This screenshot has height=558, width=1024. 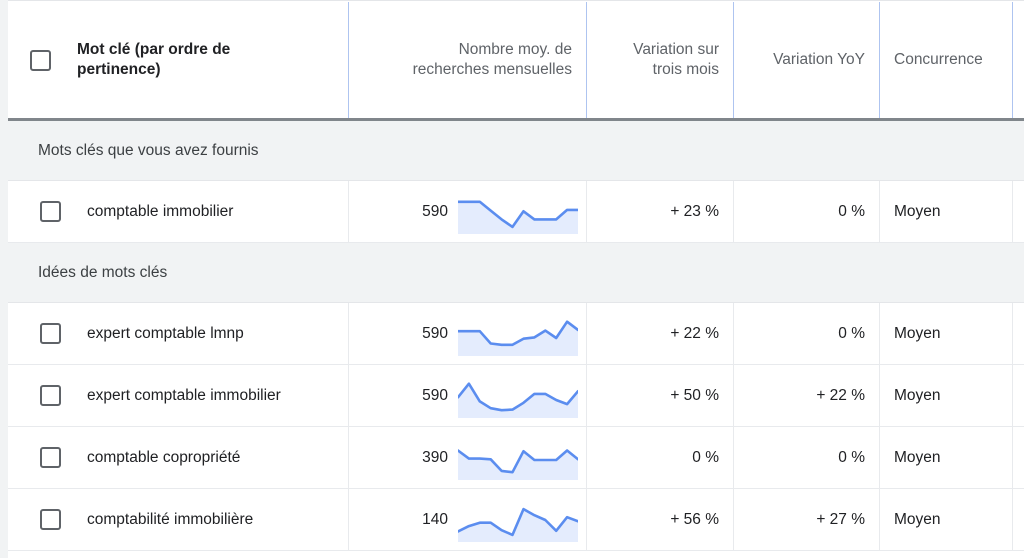 What do you see at coordinates (163, 458) in the screenshot?
I see `keyword-text: comptable copropriété` at bounding box center [163, 458].